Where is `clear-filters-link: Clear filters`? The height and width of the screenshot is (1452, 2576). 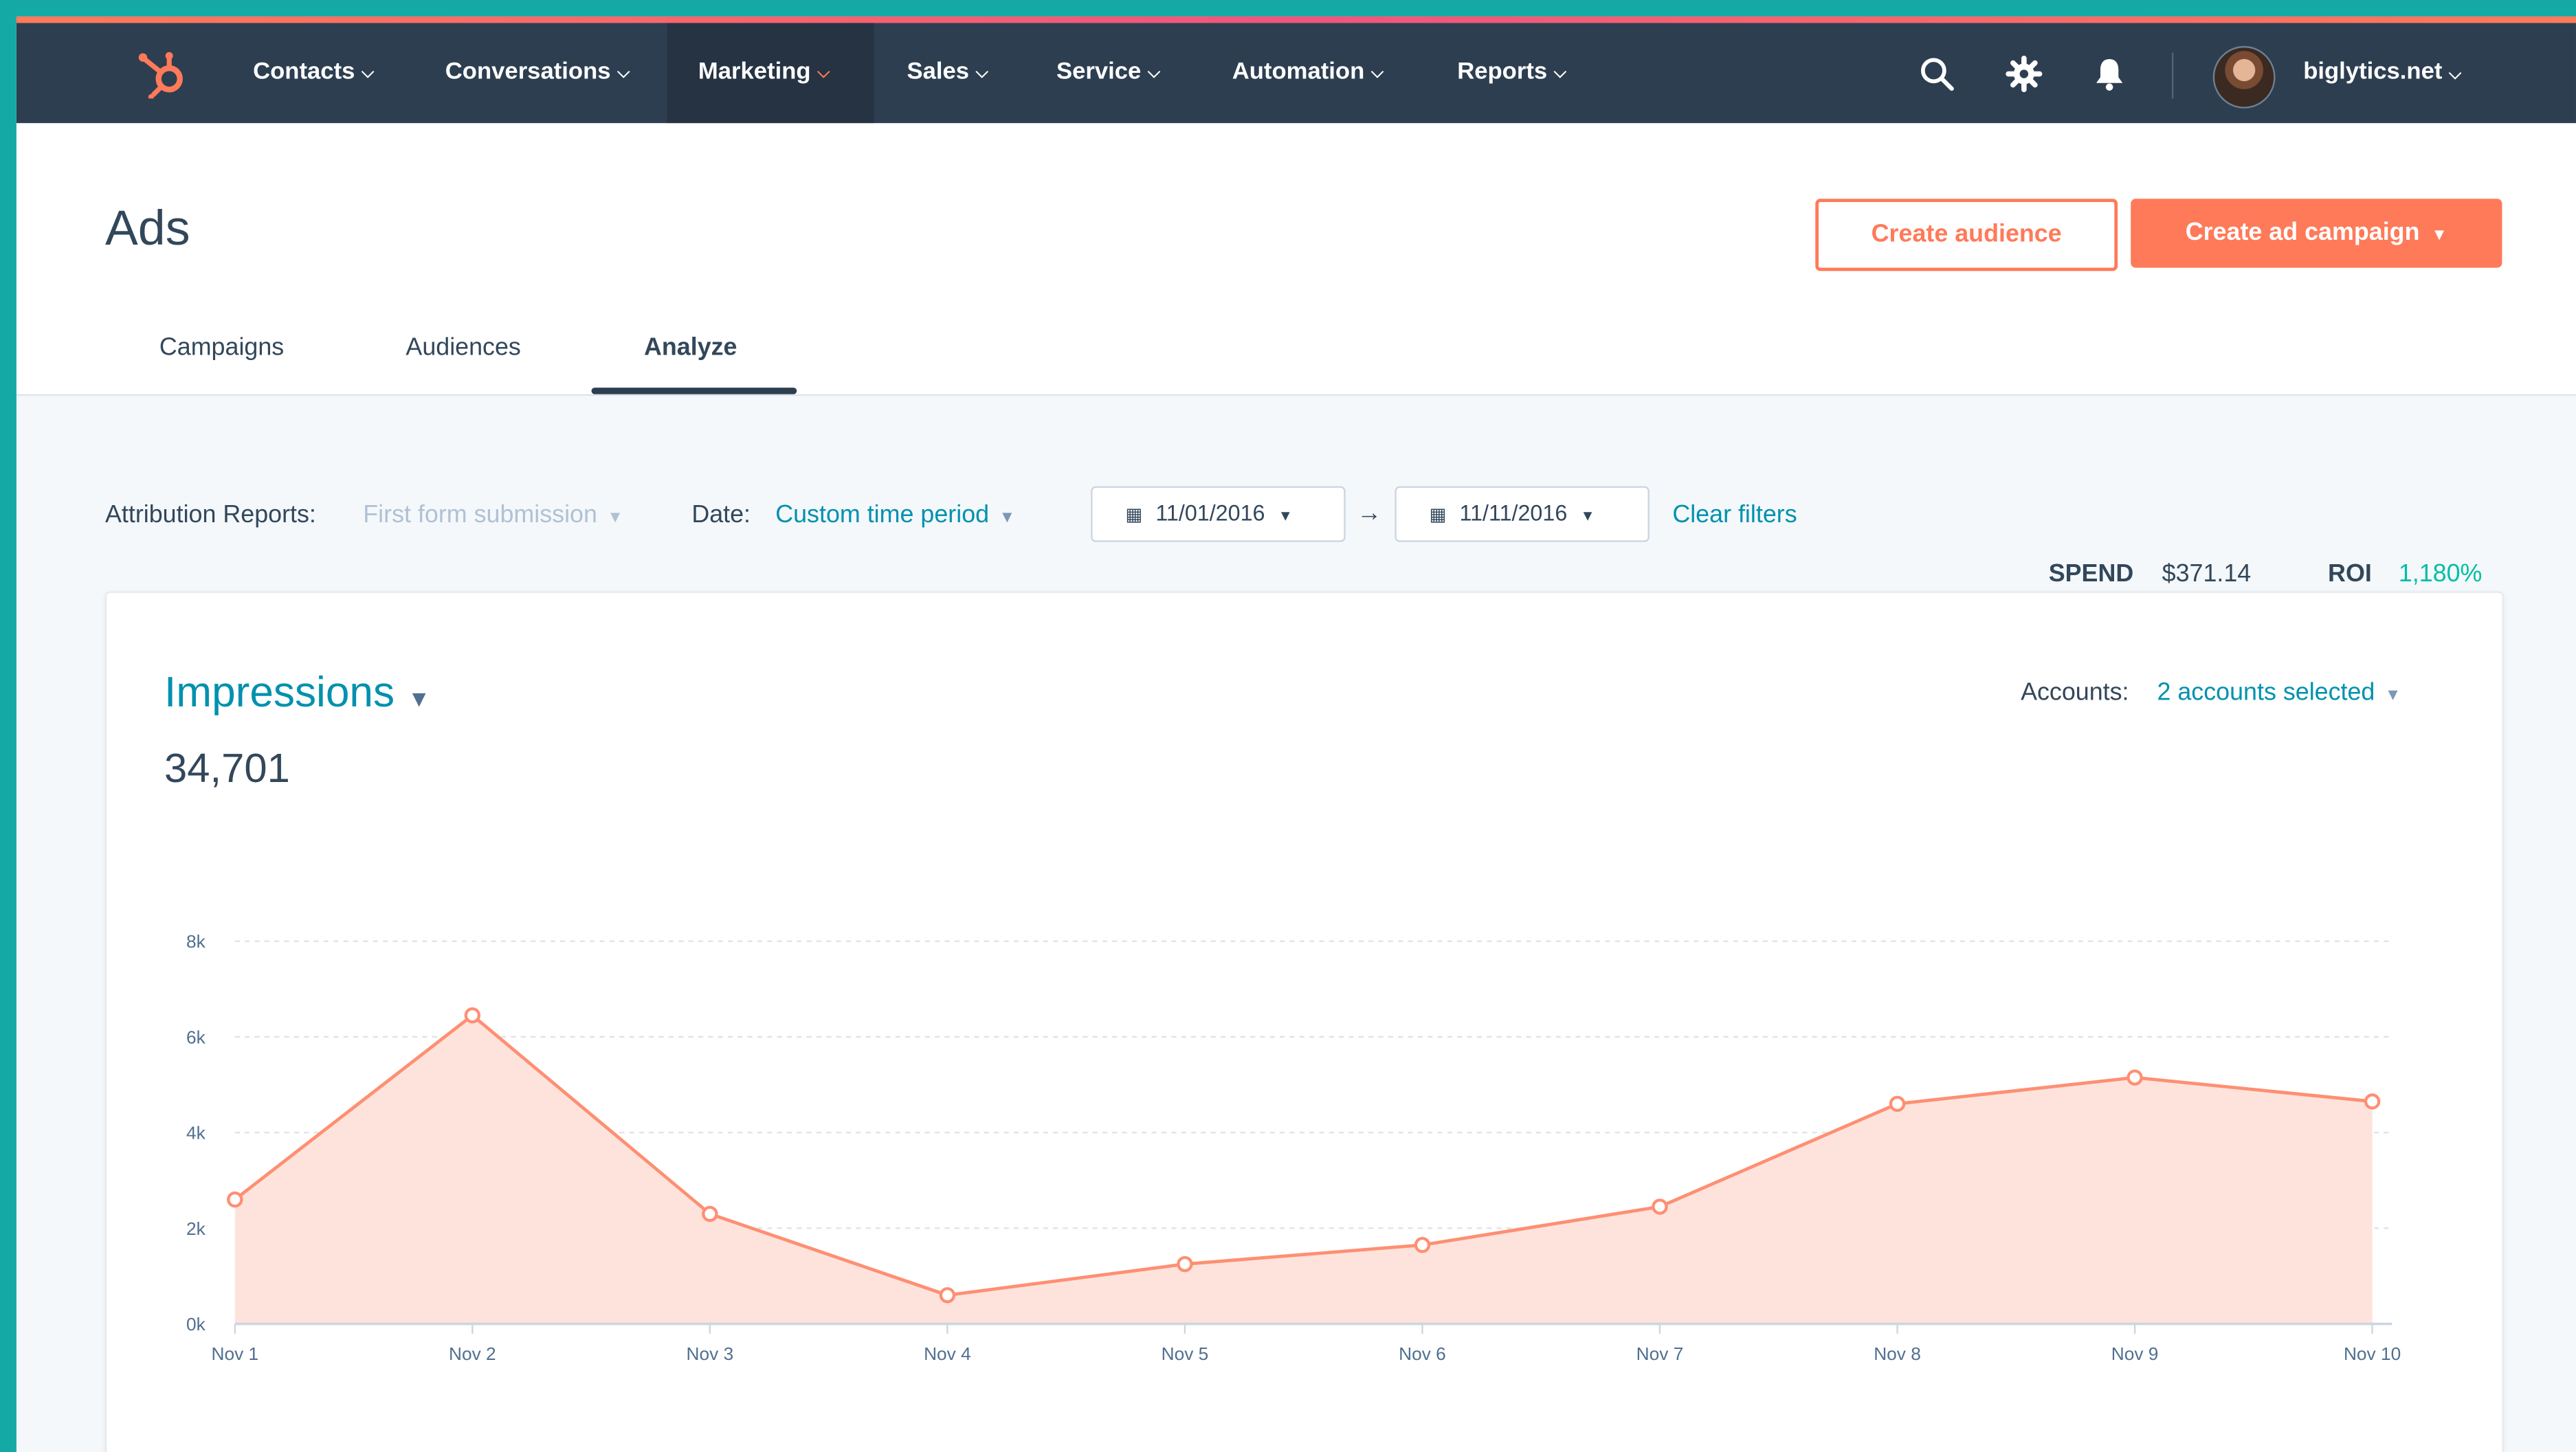
clear-filters-link: Clear filters is located at coordinates (1734, 515).